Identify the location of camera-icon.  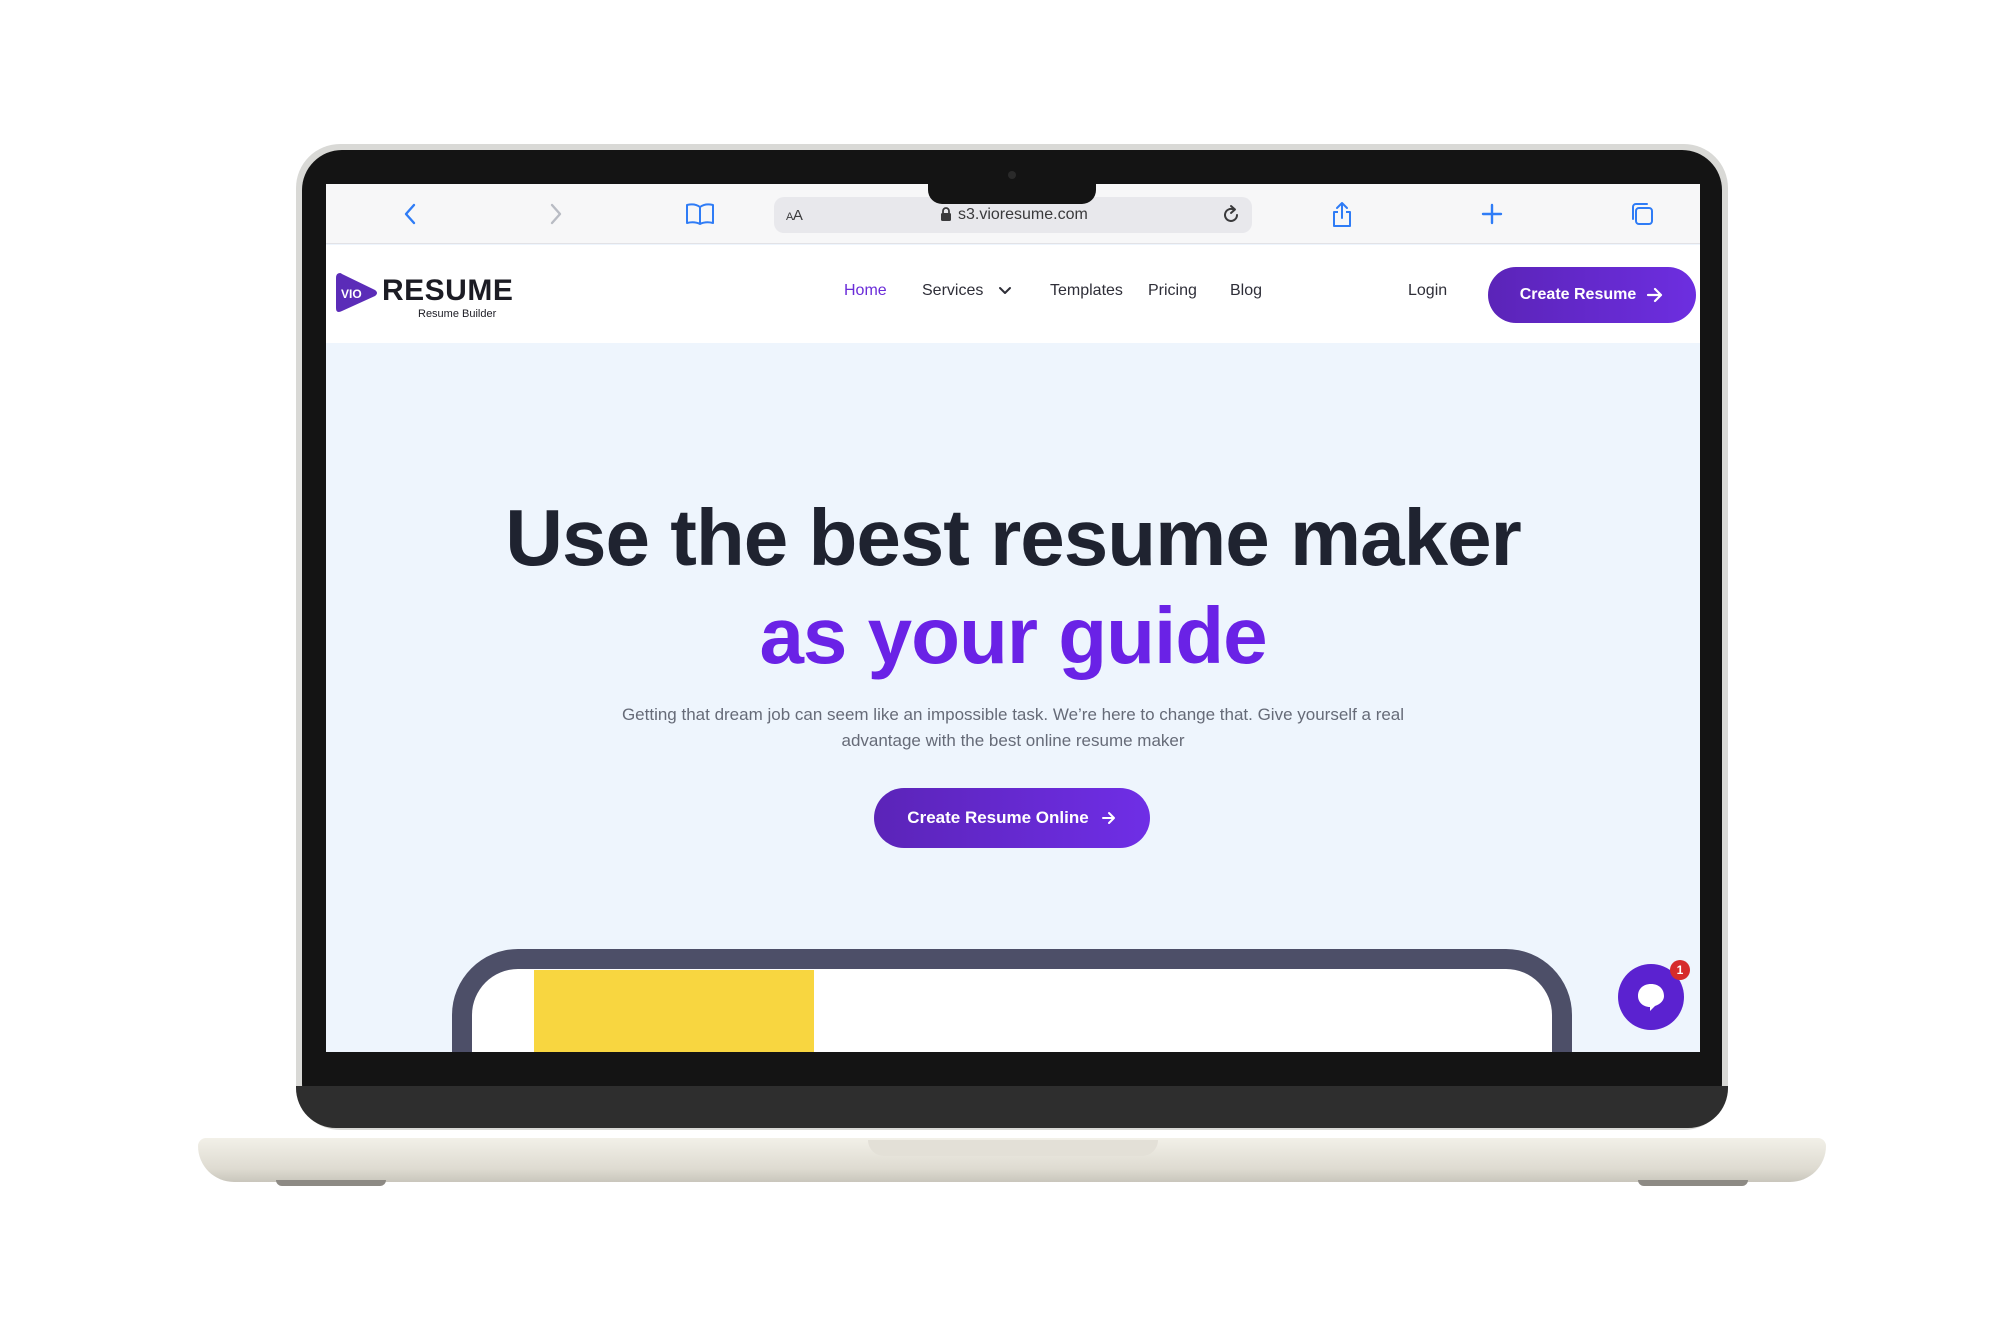
(1012, 175).